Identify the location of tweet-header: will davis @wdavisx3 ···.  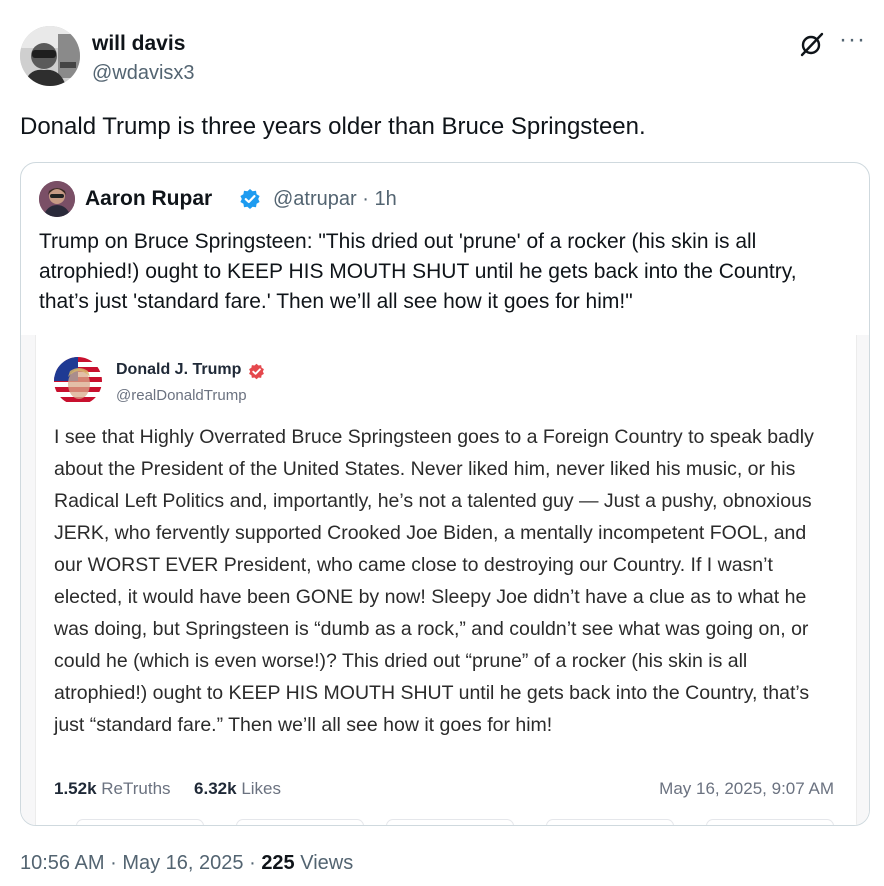
(445, 57).